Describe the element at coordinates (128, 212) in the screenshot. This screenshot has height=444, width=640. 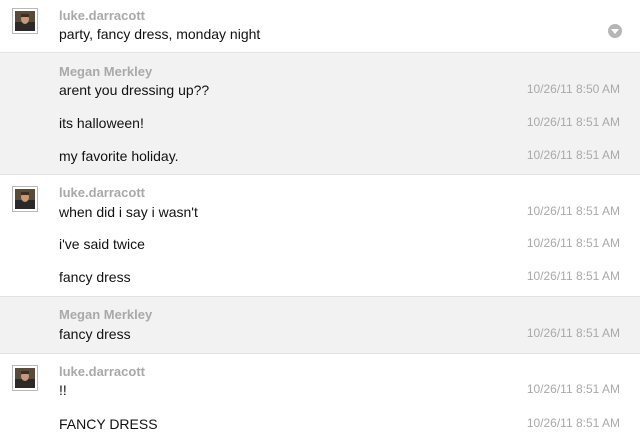
I see `message-text: when did i say i wasn't` at that location.